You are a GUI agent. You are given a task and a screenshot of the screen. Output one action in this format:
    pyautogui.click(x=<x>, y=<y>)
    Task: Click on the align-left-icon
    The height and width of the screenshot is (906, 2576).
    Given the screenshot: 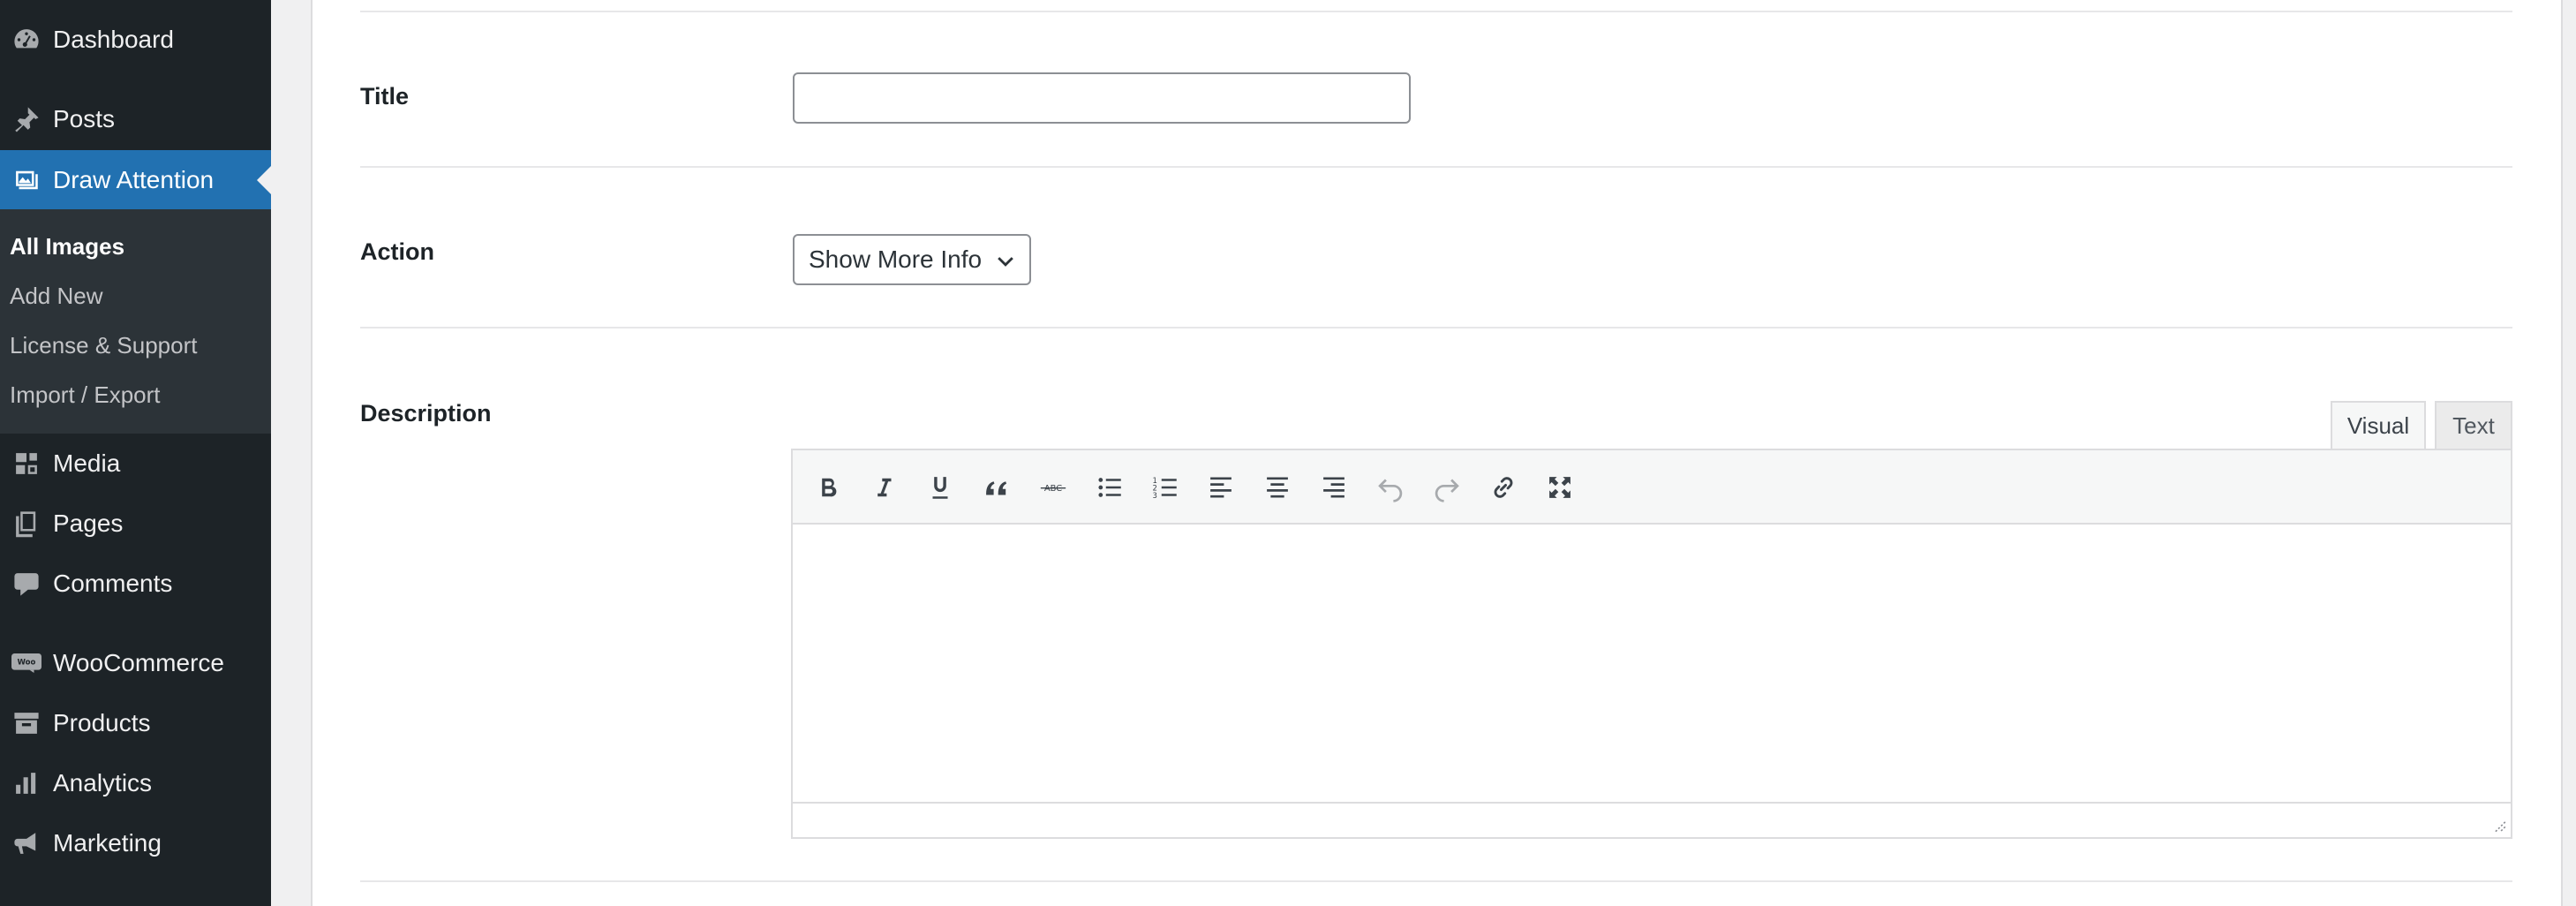 What is the action you would take?
    pyautogui.click(x=1221, y=488)
    